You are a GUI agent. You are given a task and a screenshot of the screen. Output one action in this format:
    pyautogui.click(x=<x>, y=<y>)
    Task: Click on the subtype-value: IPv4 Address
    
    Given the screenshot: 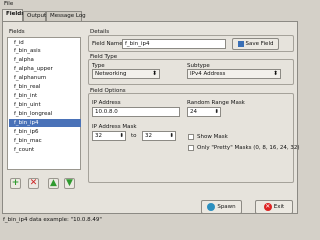 What is the action you would take?
    pyautogui.click(x=208, y=74)
    